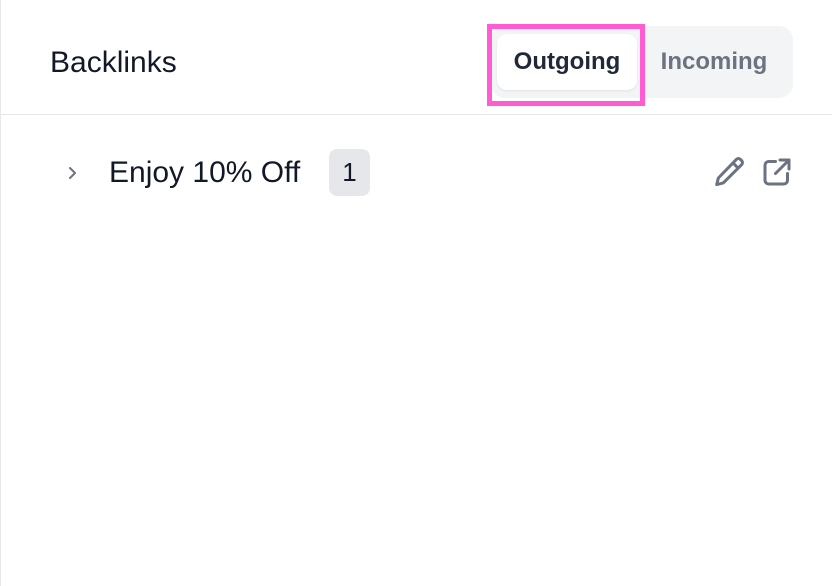 This screenshot has height=586, width=832. I want to click on edit-button, so click(729, 172).